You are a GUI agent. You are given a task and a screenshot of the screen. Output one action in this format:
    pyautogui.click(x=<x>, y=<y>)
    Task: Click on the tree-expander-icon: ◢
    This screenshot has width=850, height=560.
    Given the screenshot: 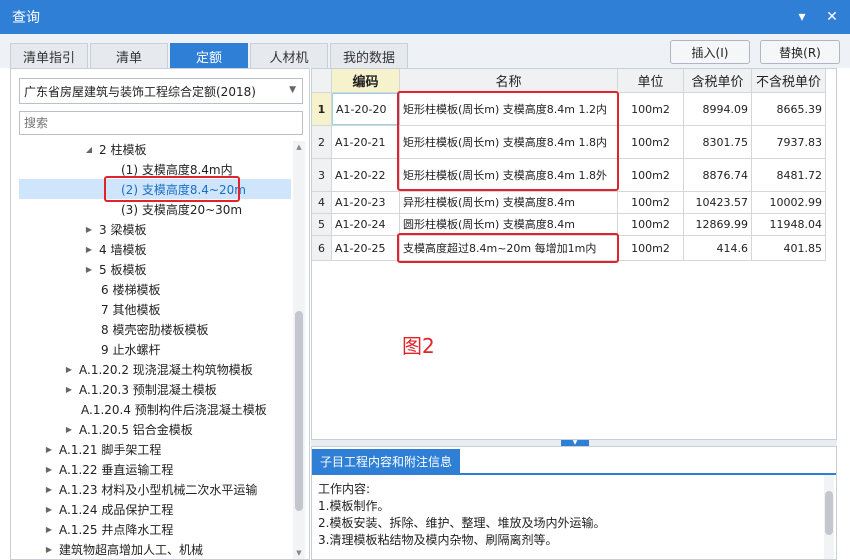 What is the action you would take?
    pyautogui.click(x=89, y=149)
    